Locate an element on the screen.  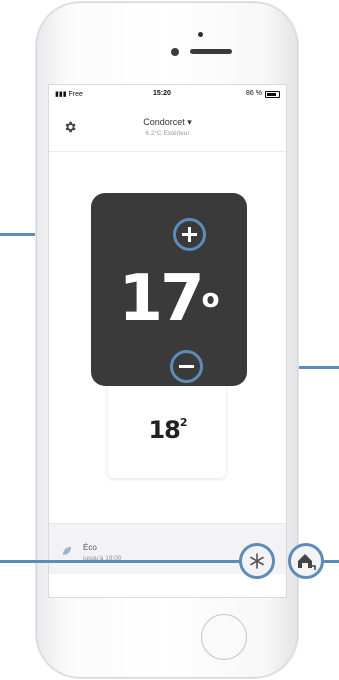
header: Condorcet ▾ 6.2°C Extérieur is located at coordinates (167, 127).